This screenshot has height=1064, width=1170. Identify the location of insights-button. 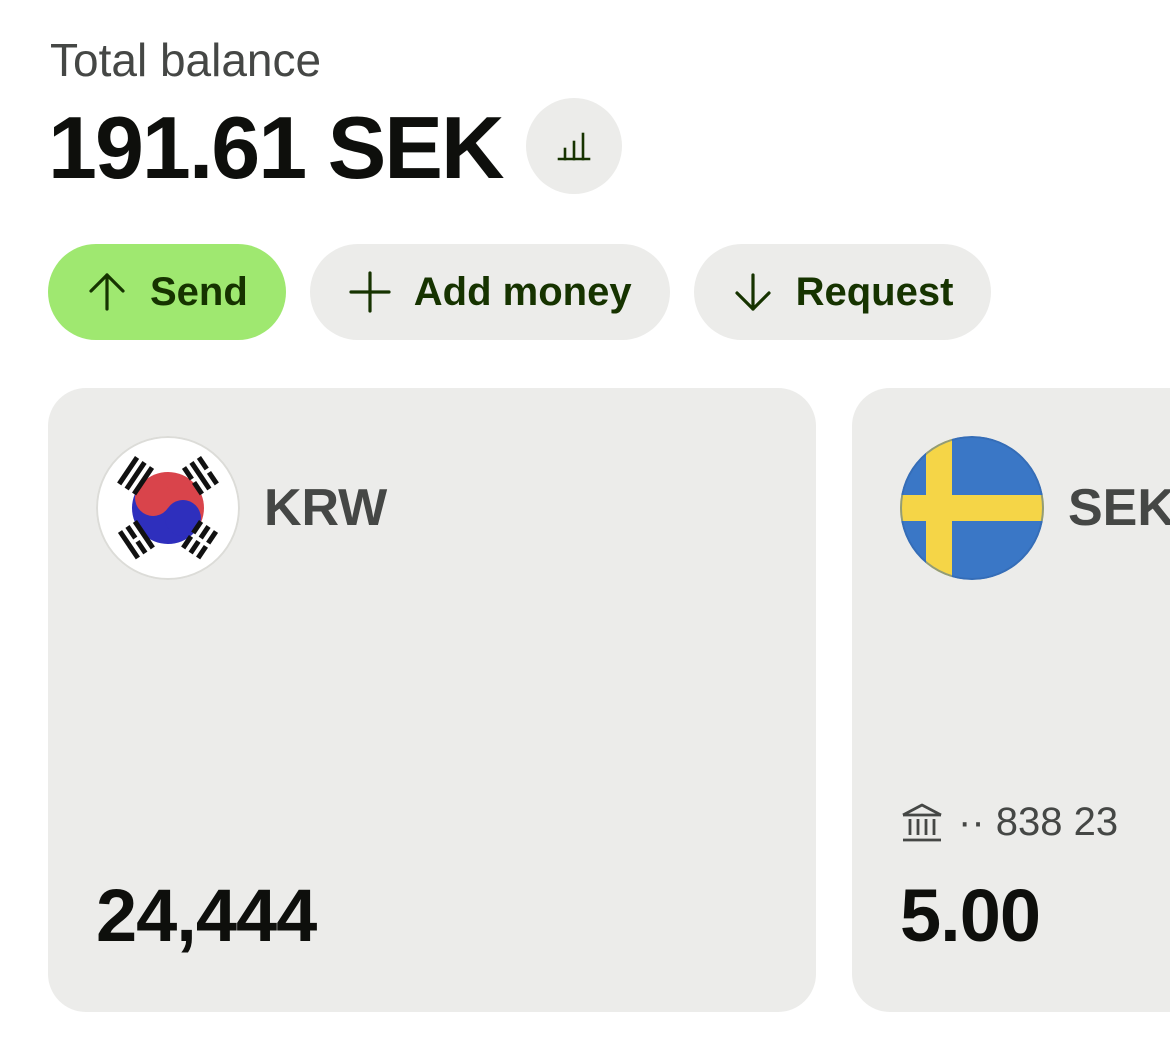
(574, 146).